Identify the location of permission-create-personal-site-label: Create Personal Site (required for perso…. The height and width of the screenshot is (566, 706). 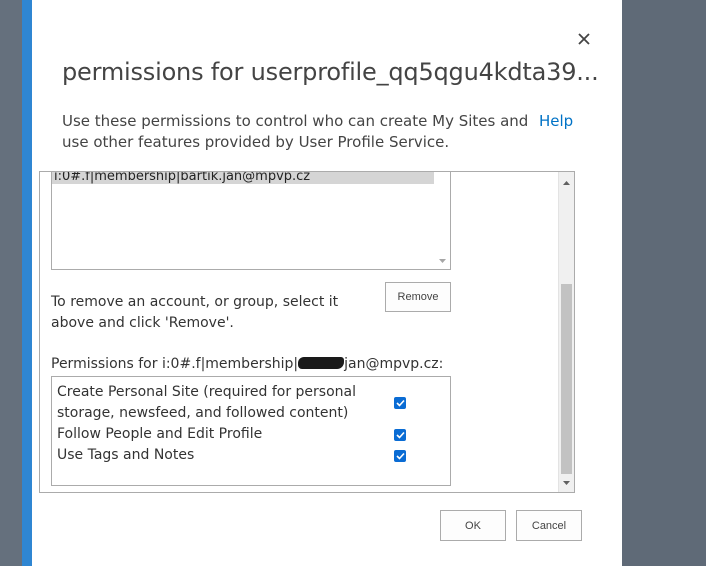
(206, 402).